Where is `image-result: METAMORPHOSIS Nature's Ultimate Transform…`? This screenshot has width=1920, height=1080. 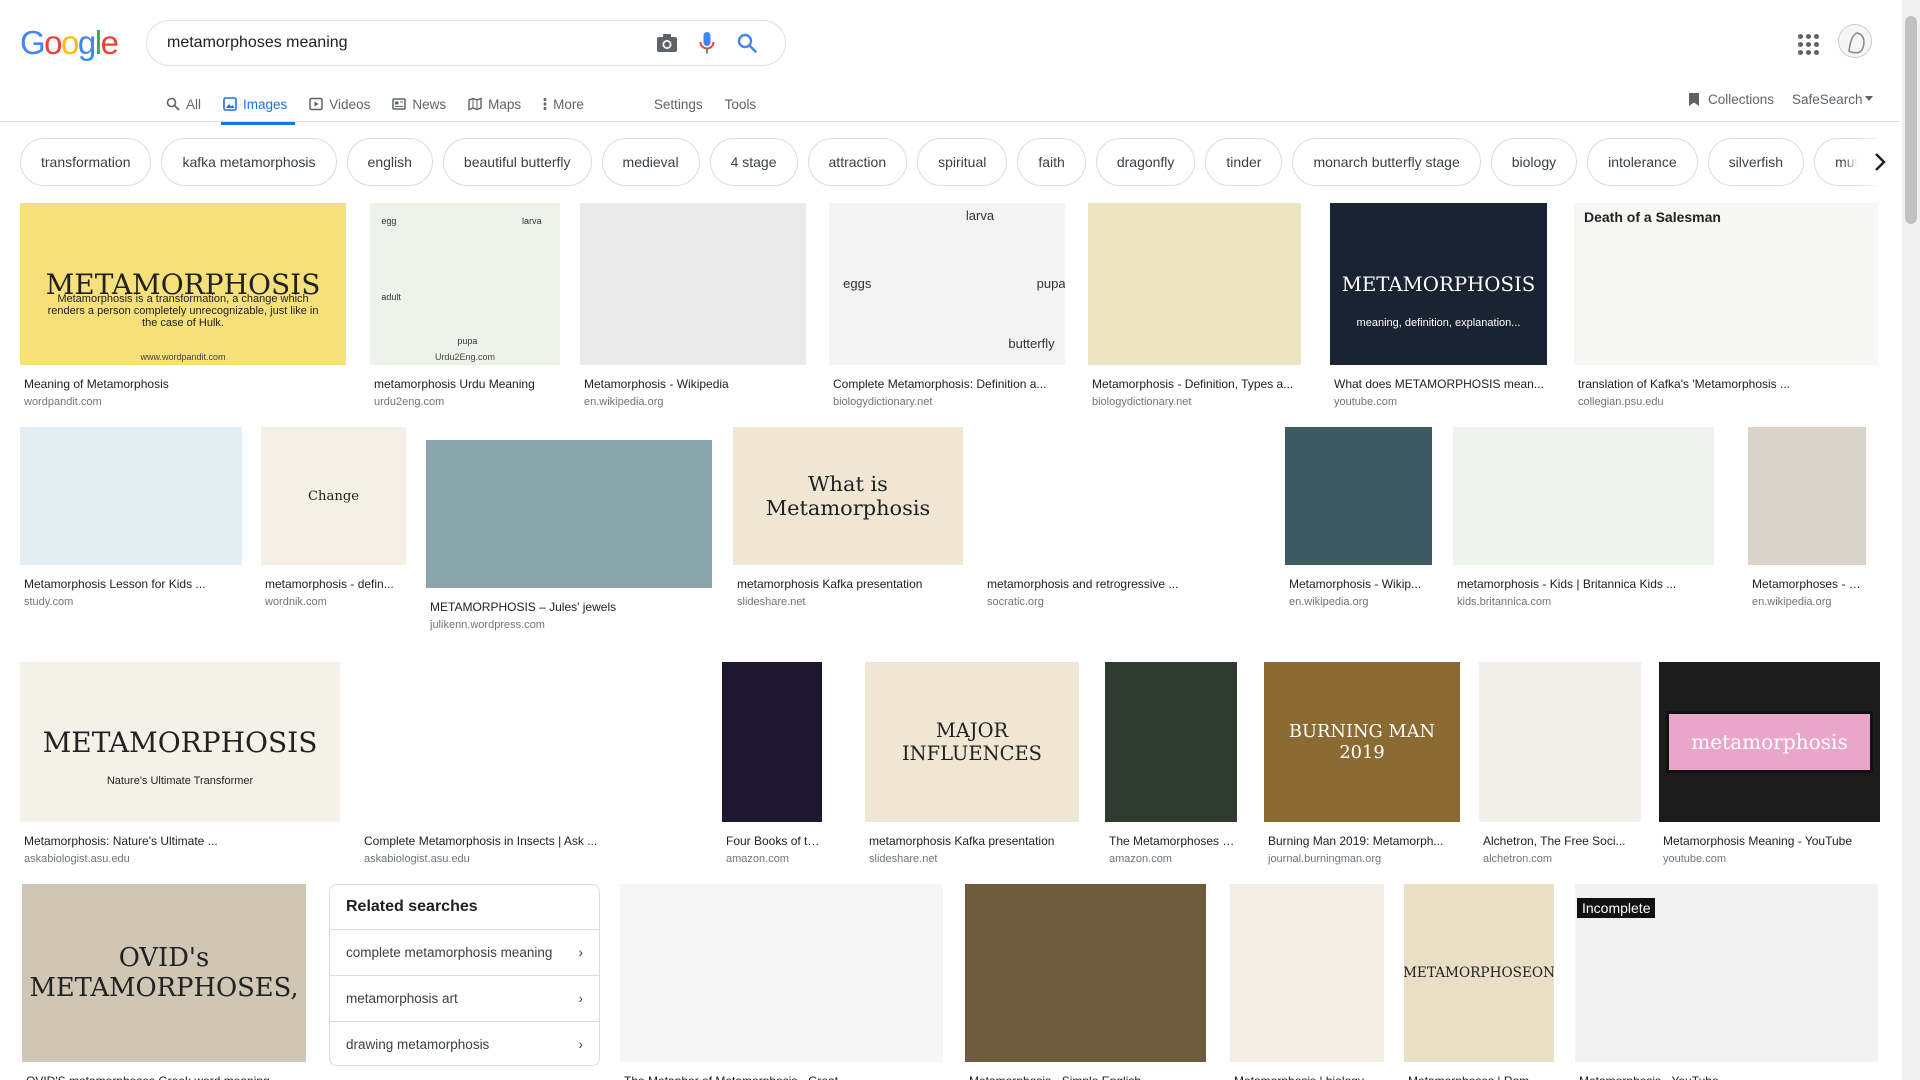 image-result: METAMORPHOSIS Nature's Ultimate Transform… is located at coordinates (180, 764).